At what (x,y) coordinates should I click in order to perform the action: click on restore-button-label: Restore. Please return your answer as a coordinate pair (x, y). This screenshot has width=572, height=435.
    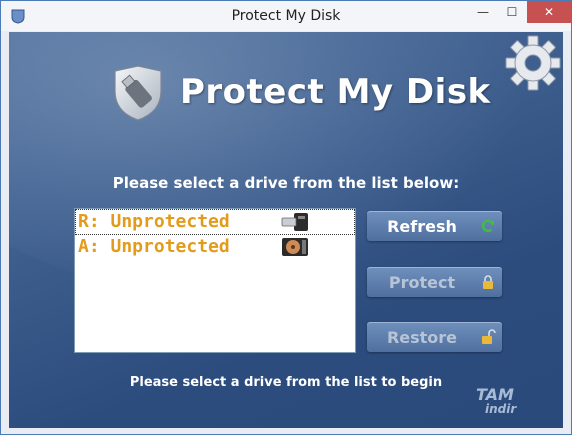
    Looking at the image, I should click on (422, 337).